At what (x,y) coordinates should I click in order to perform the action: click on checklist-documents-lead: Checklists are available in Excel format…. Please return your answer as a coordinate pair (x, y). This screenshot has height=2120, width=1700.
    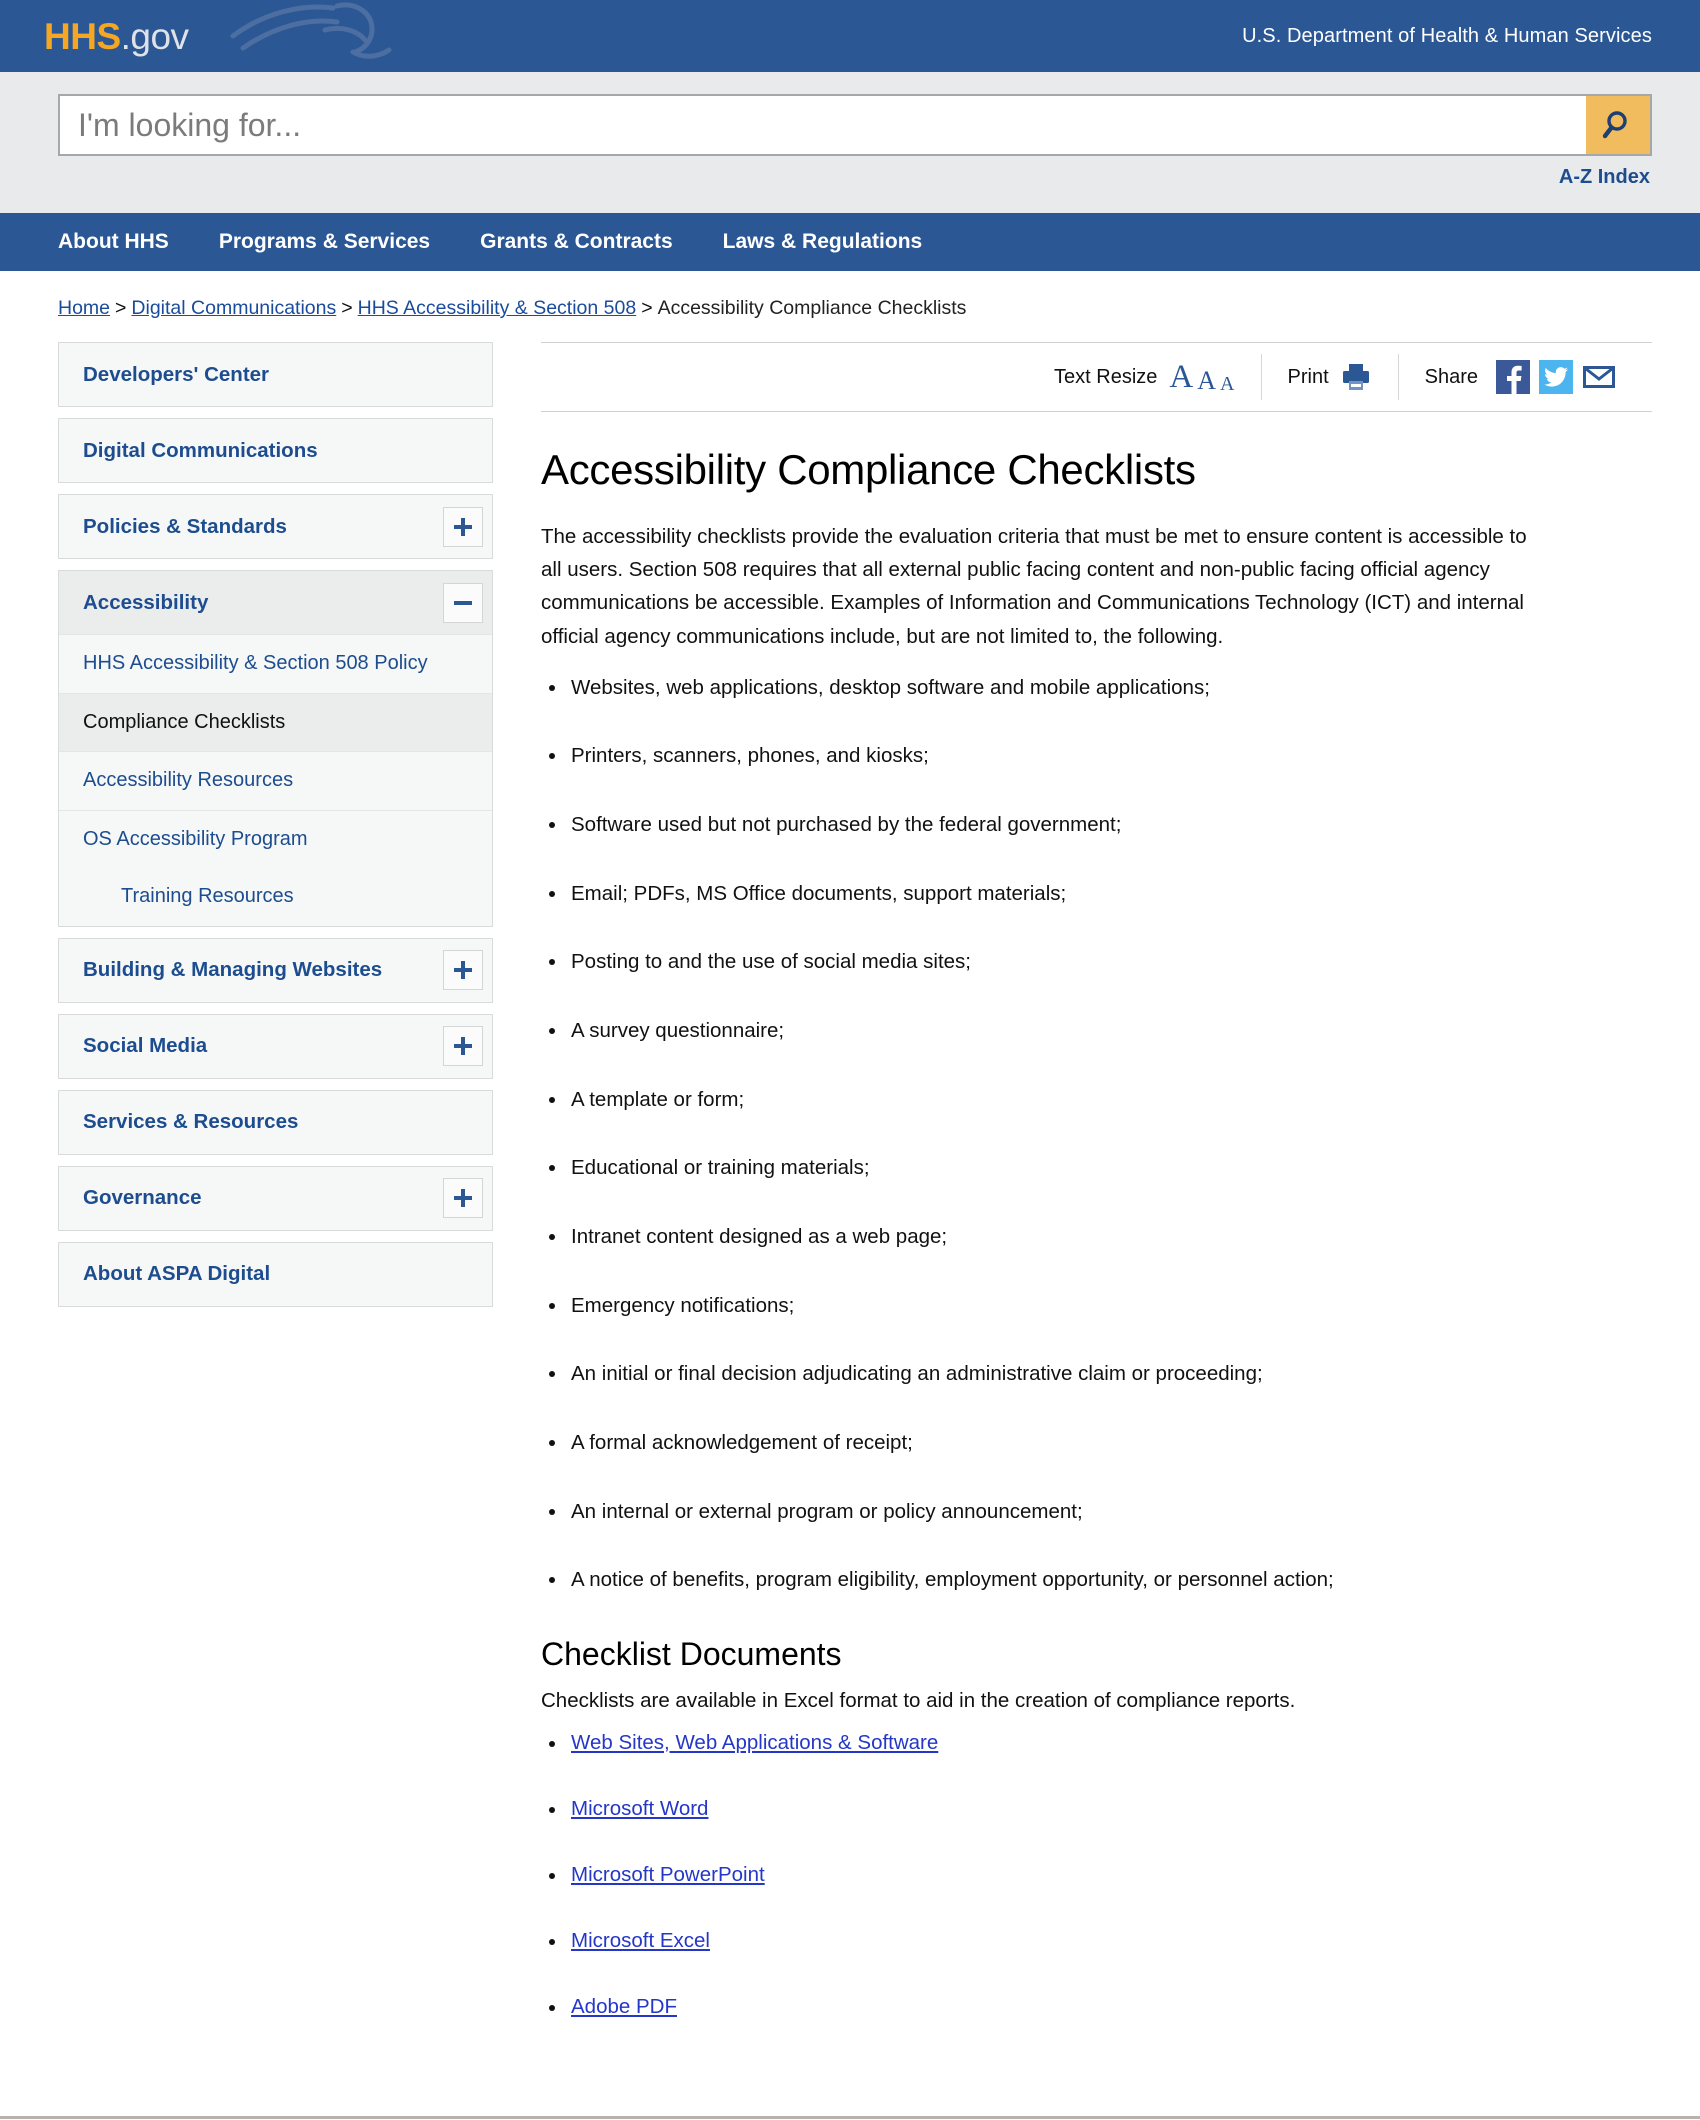
    Looking at the image, I should click on (918, 1700).